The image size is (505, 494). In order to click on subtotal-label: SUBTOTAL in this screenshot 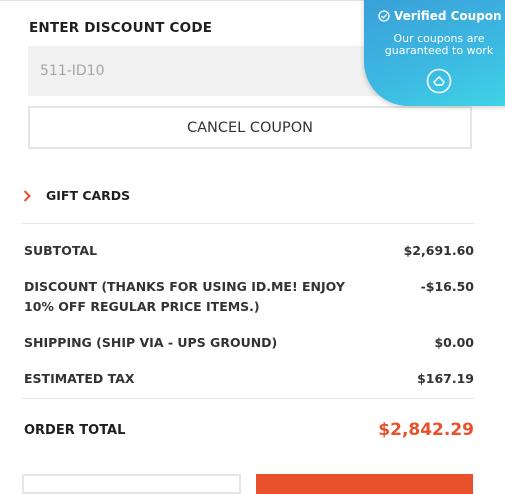, I will do `click(61, 250)`.